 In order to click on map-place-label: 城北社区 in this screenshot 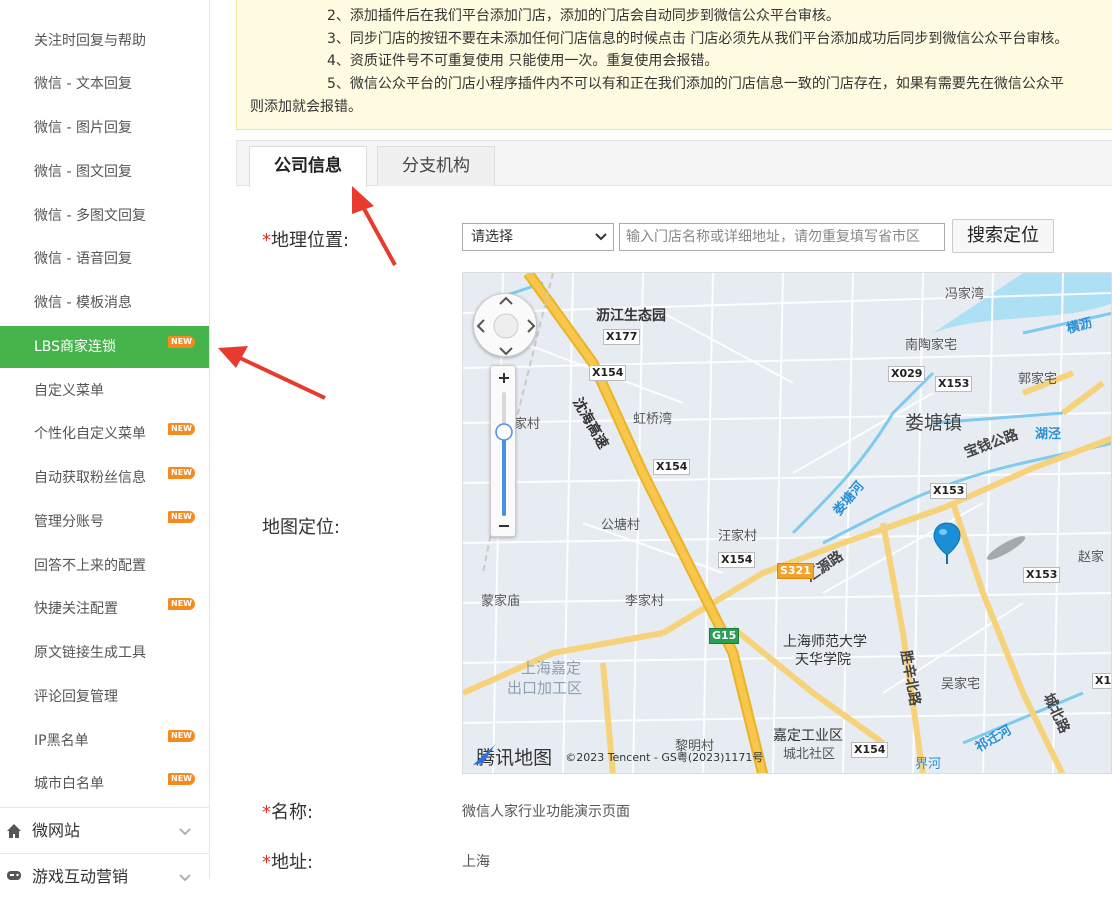, I will do `click(809, 754)`.